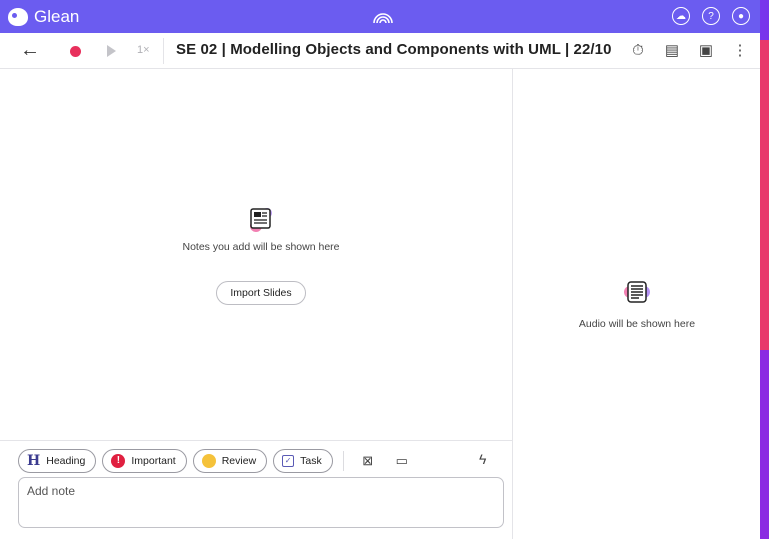 The height and width of the screenshot is (539, 769). I want to click on help-icon: ?, so click(711, 16).